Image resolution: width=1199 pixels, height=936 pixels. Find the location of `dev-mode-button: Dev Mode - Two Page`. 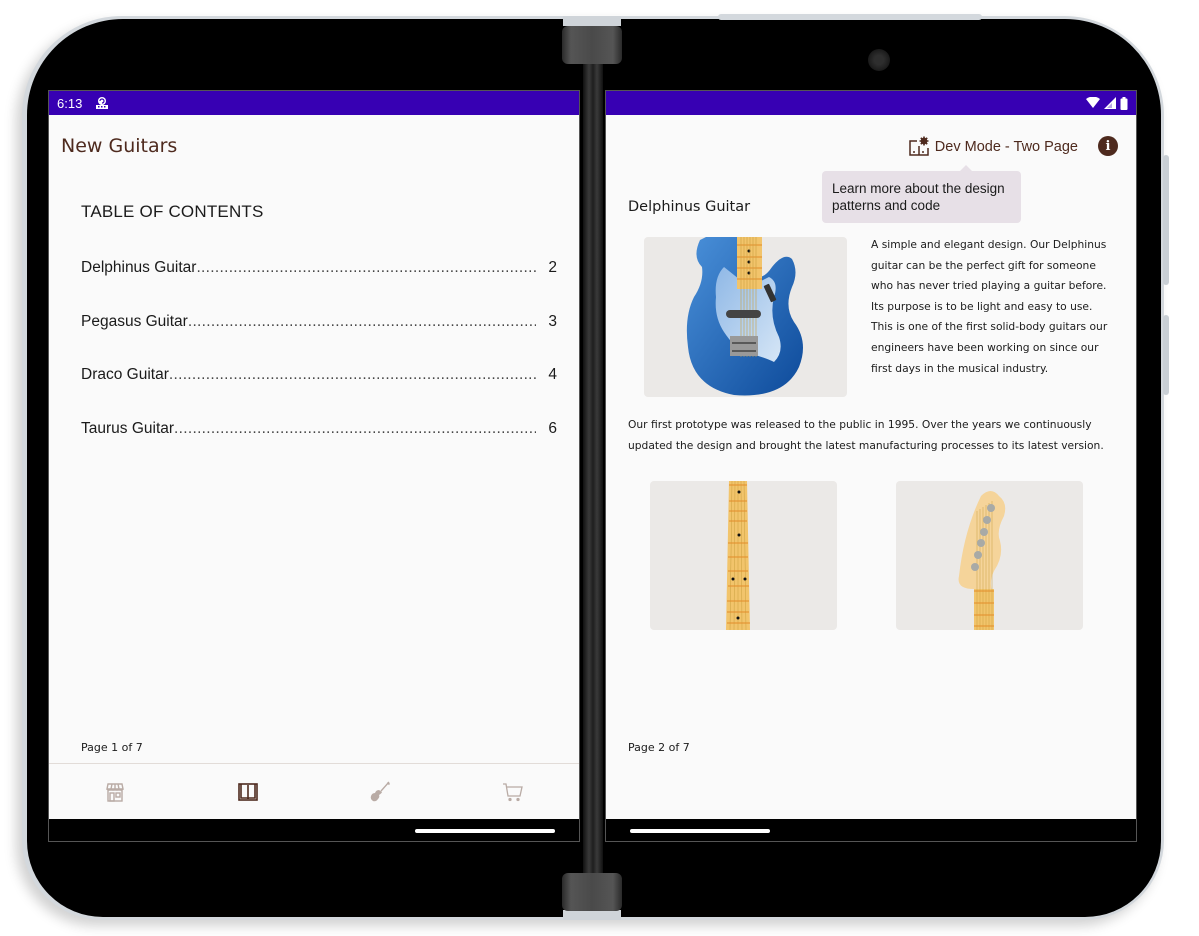

dev-mode-button: Dev Mode - Two Page is located at coordinates (992, 147).